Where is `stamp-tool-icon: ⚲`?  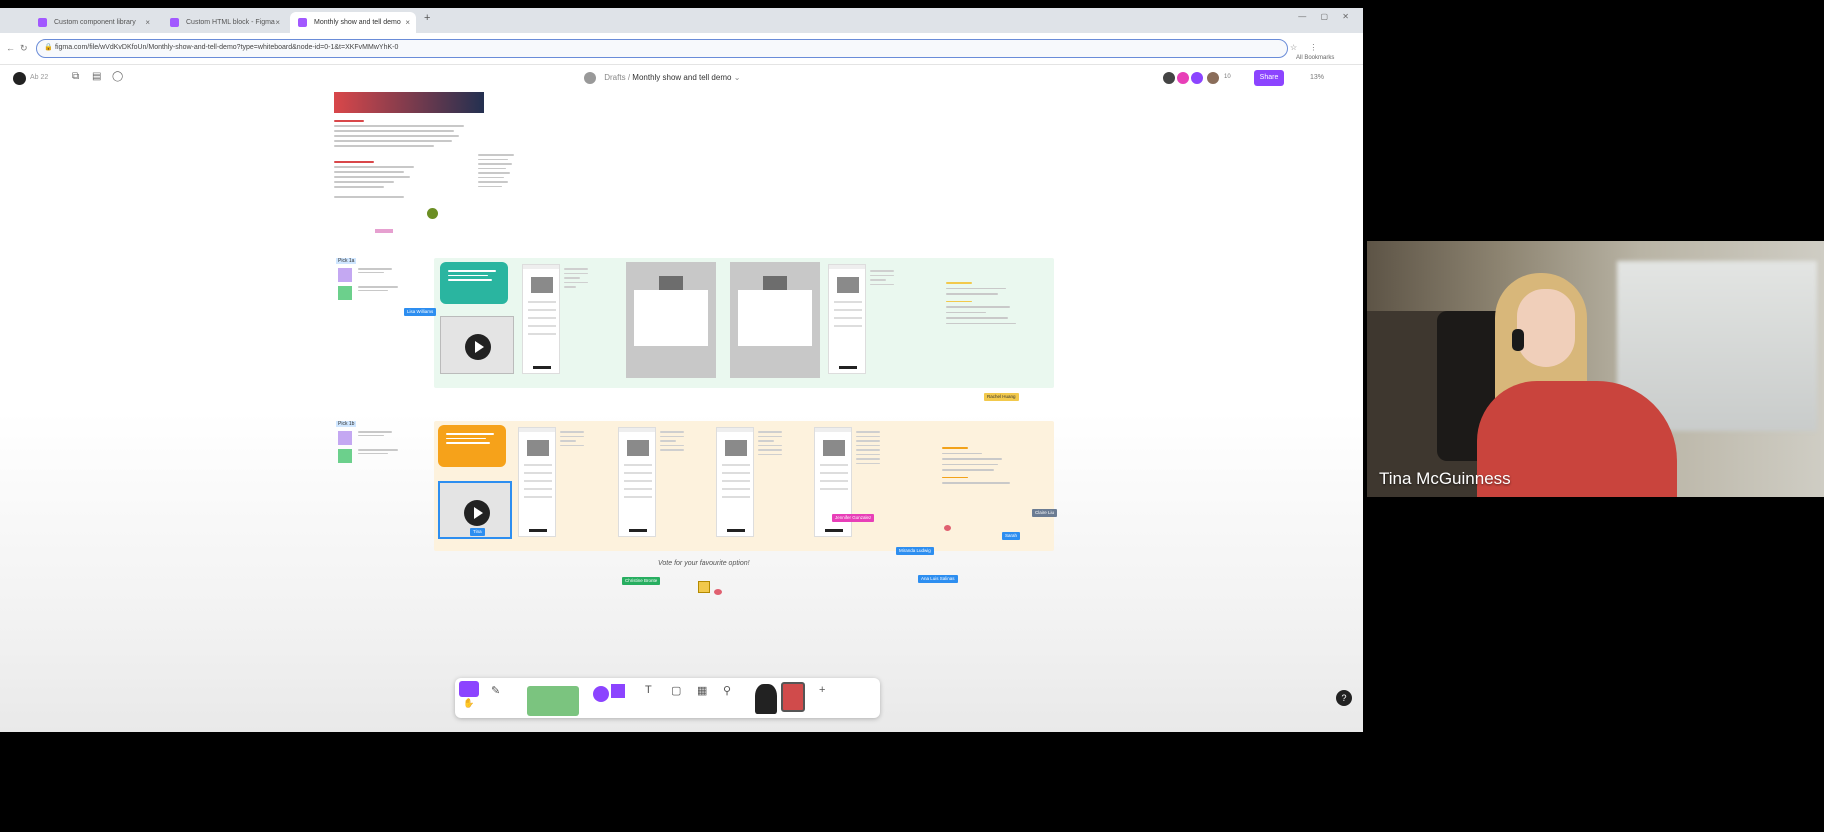
stamp-tool-icon: ⚲ is located at coordinates (727, 690).